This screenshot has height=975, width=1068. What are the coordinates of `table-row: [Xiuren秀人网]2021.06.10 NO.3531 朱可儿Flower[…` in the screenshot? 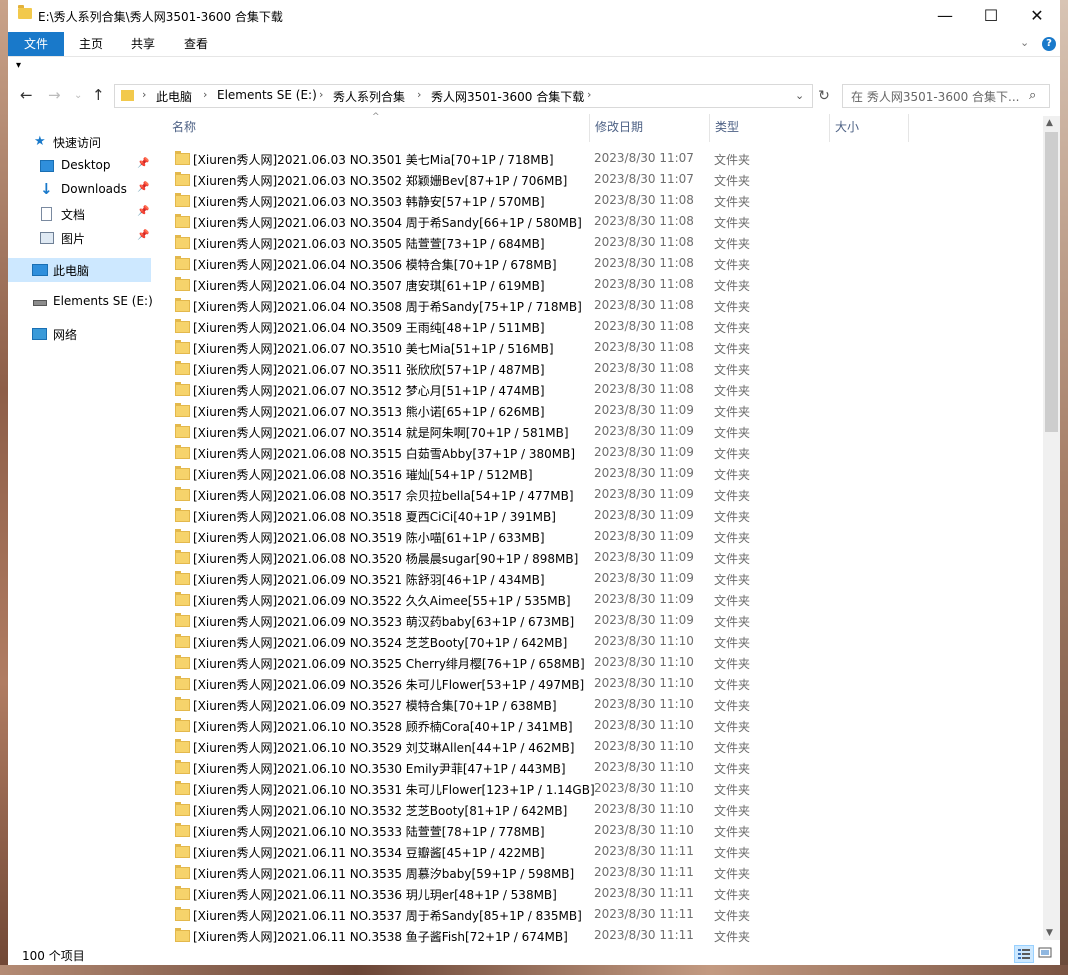 It's located at (458, 788).